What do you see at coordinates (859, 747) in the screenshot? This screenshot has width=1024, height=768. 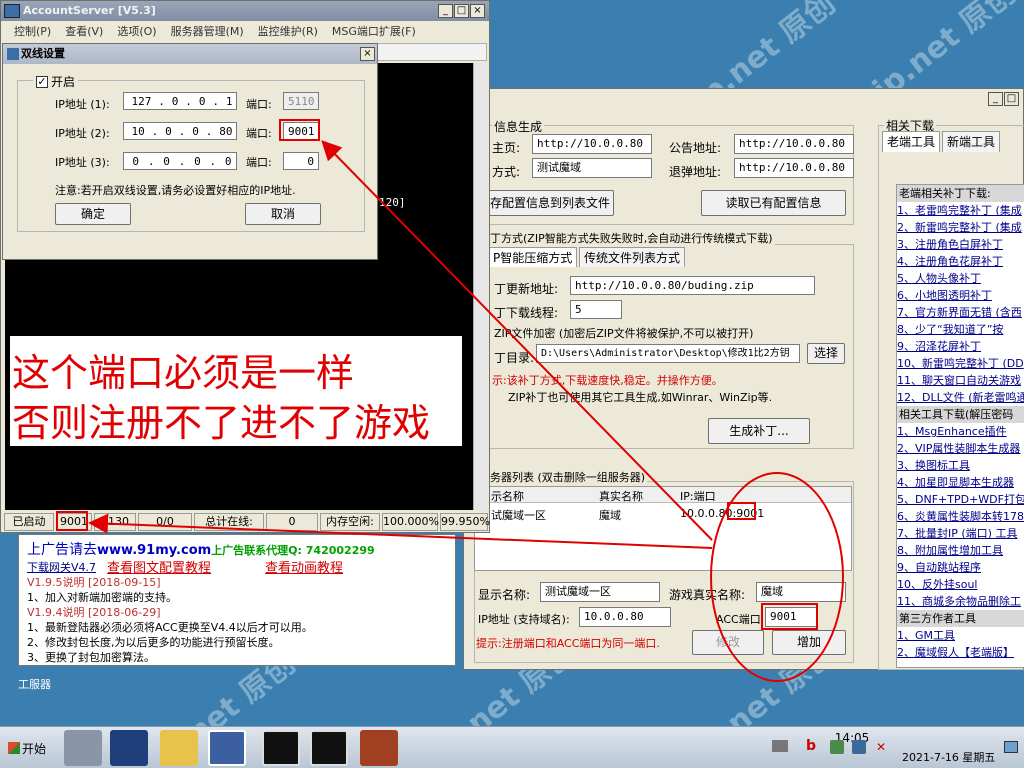 I see `security-icon` at bounding box center [859, 747].